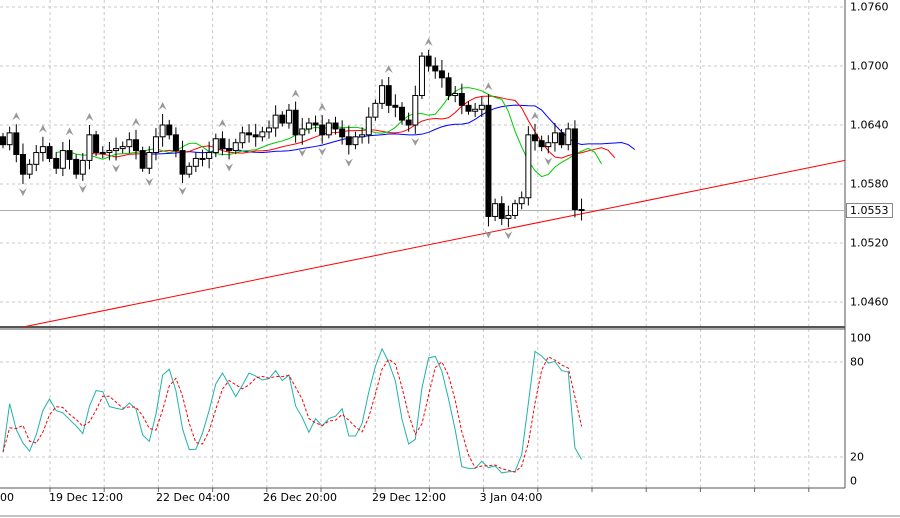 The width and height of the screenshot is (900, 518). What do you see at coordinates (292, 414) in the screenshot?
I see `stoch-d-line` at bounding box center [292, 414].